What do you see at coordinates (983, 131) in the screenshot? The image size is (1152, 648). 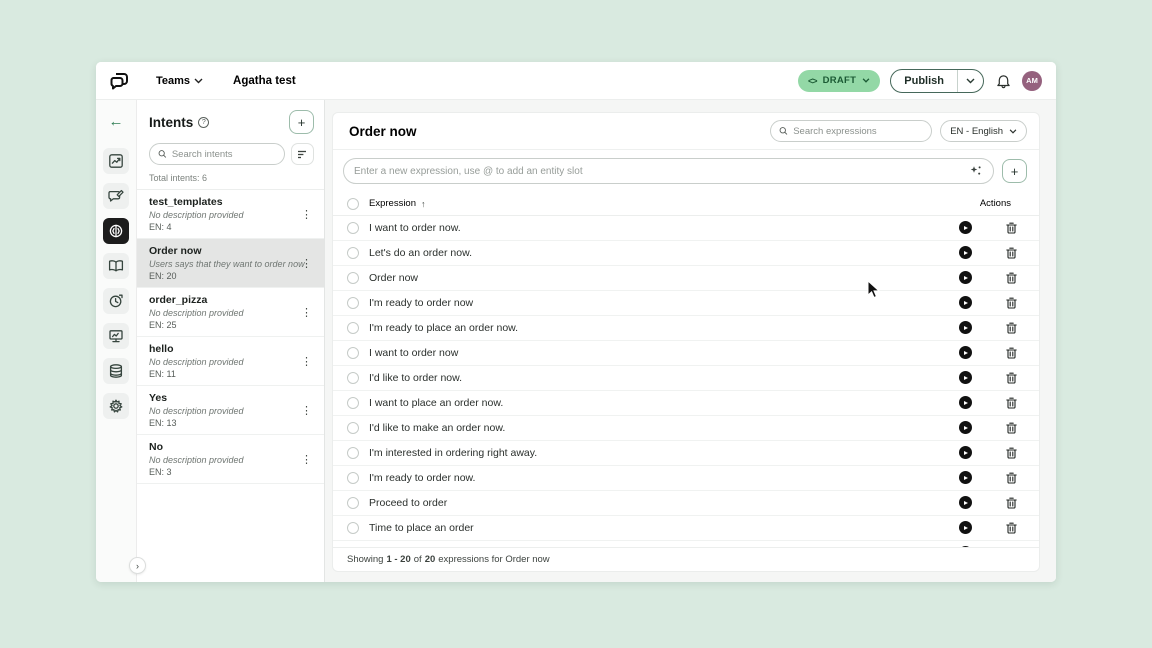 I see `language-select: EN - English` at bounding box center [983, 131].